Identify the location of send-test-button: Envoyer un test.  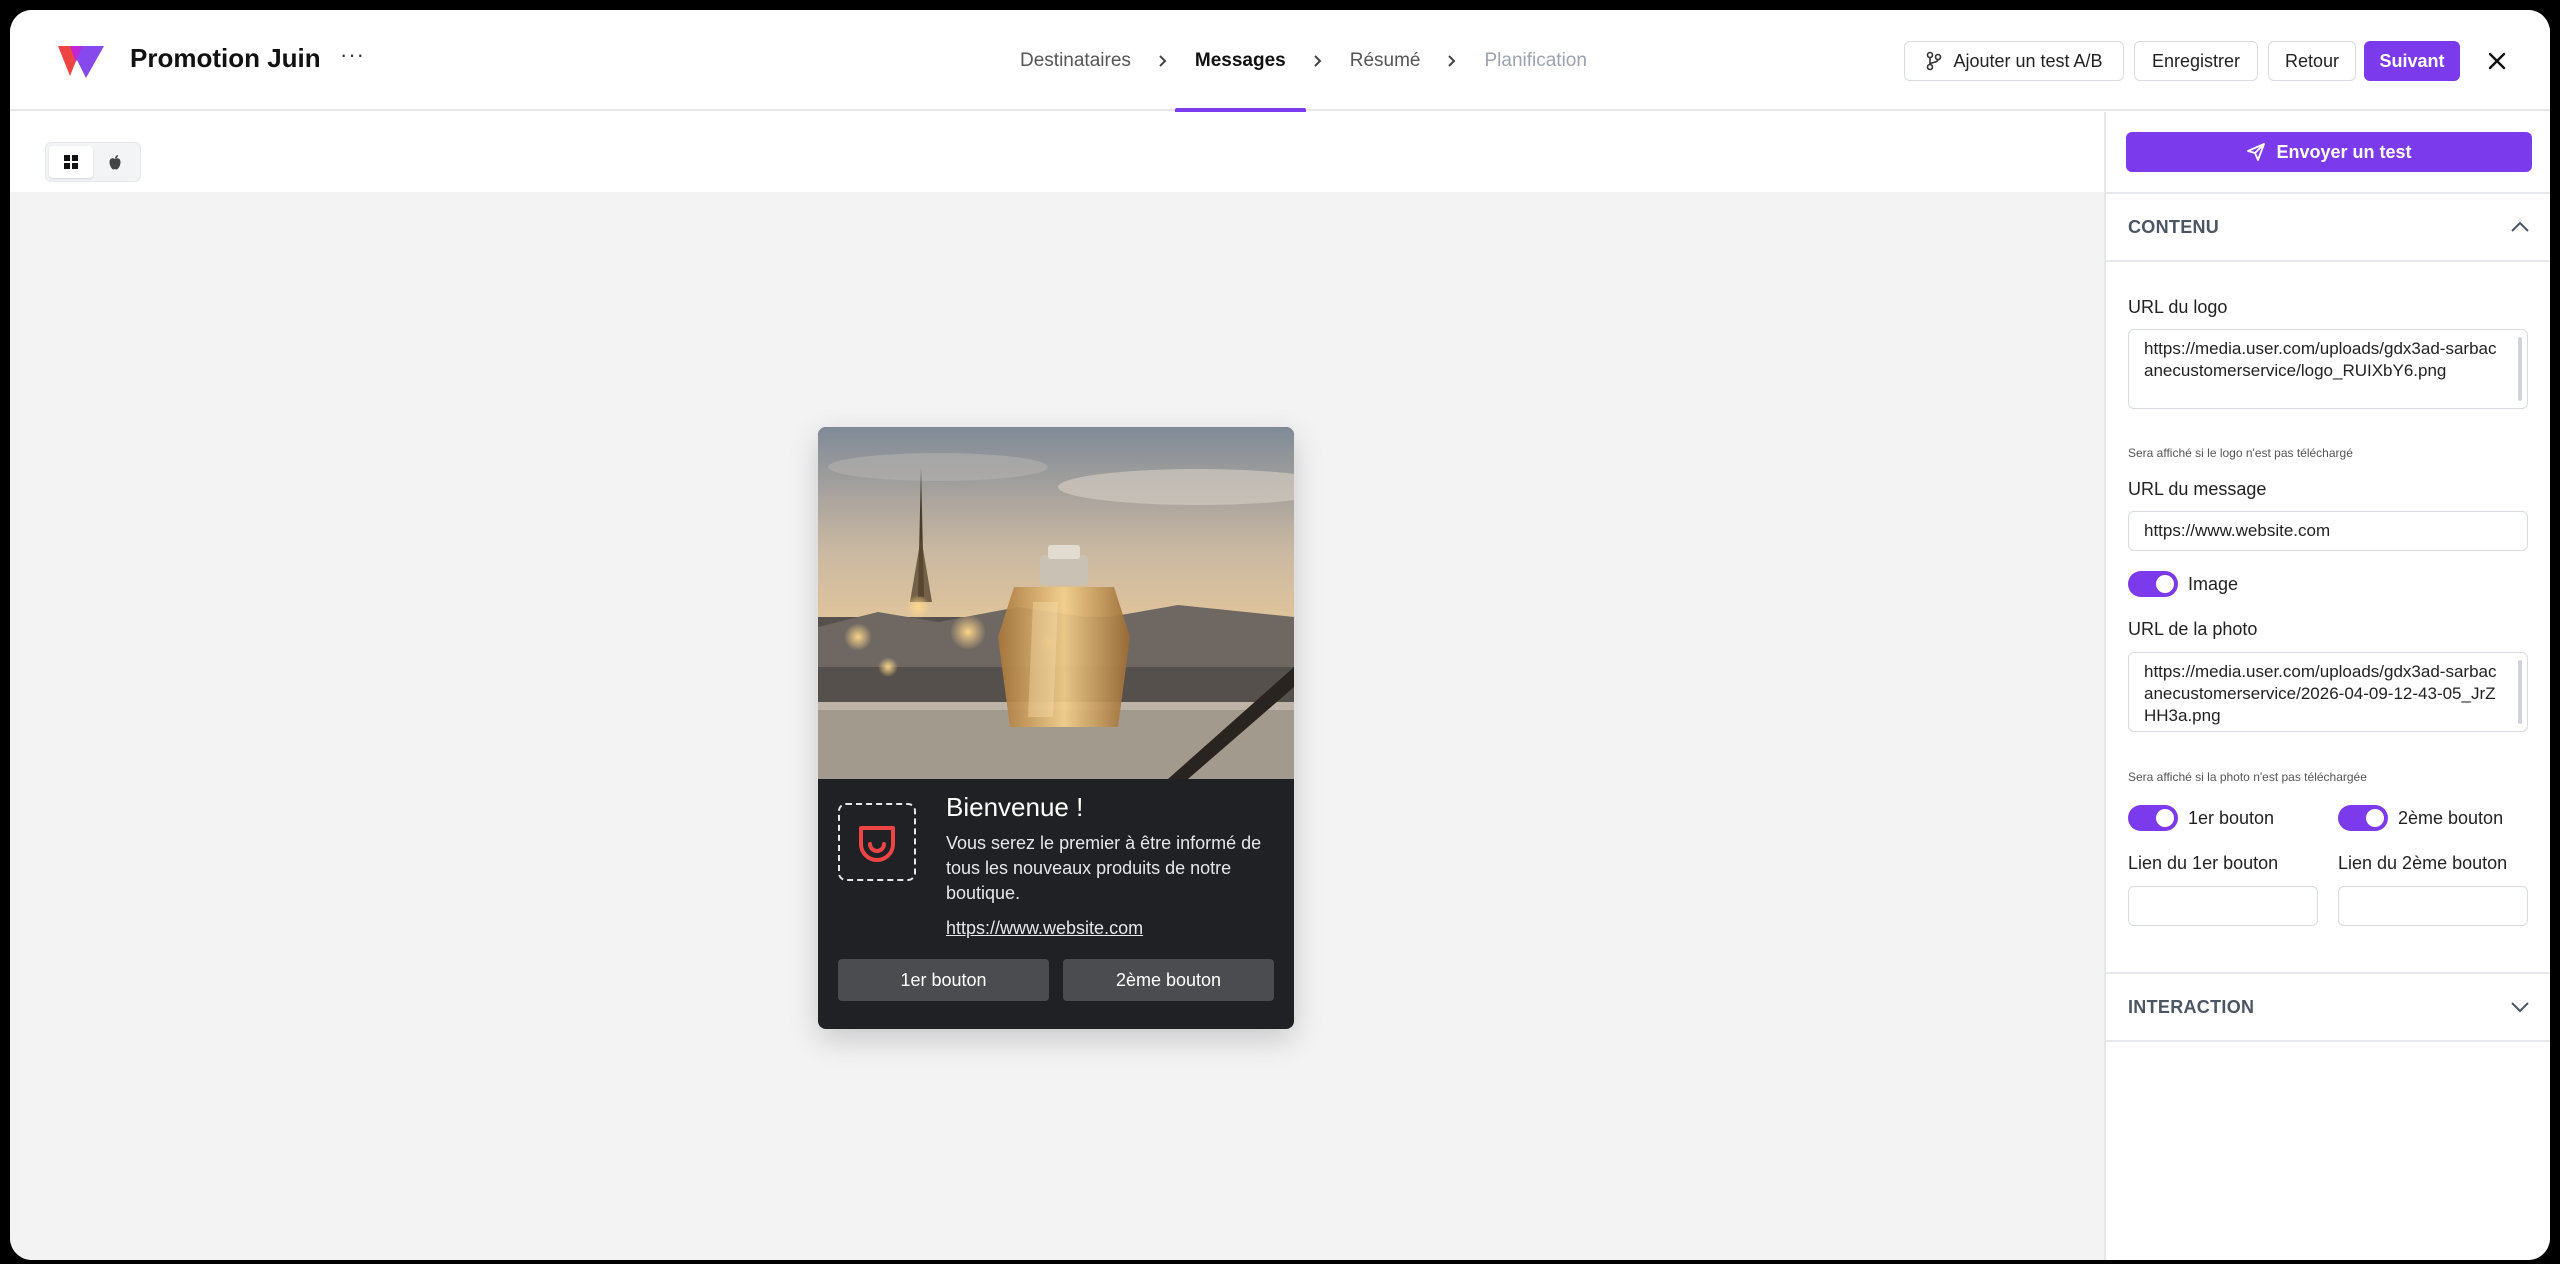
(2329, 152).